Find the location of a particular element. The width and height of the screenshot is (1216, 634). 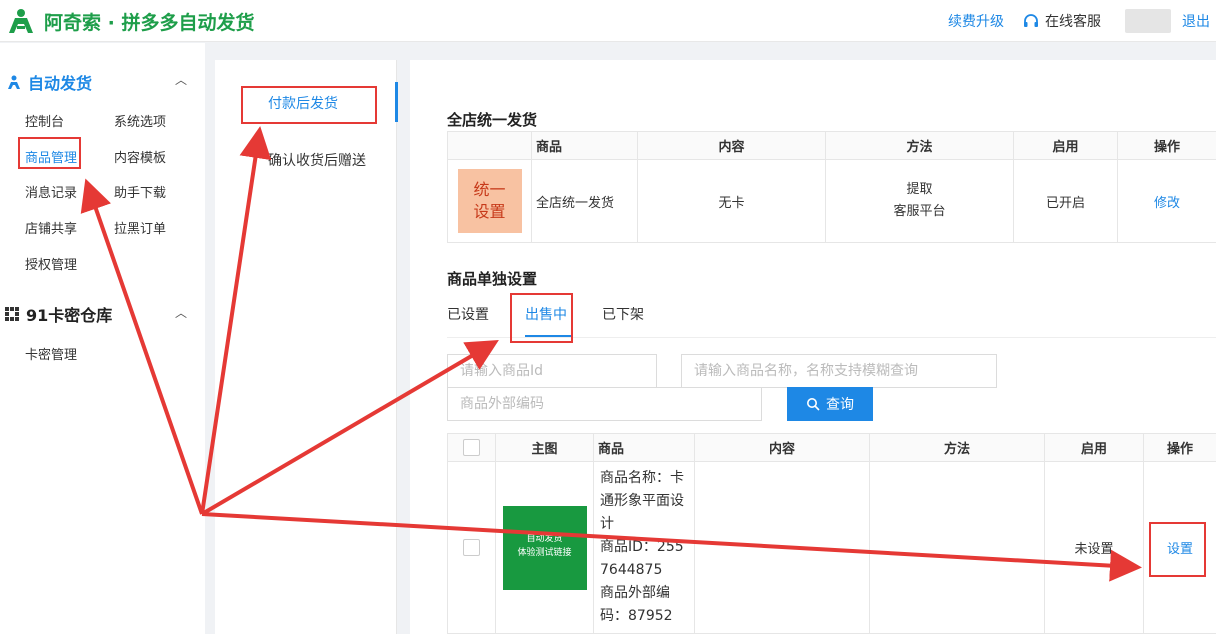

individual-settings-title: 商品单独设置 is located at coordinates (492, 279).